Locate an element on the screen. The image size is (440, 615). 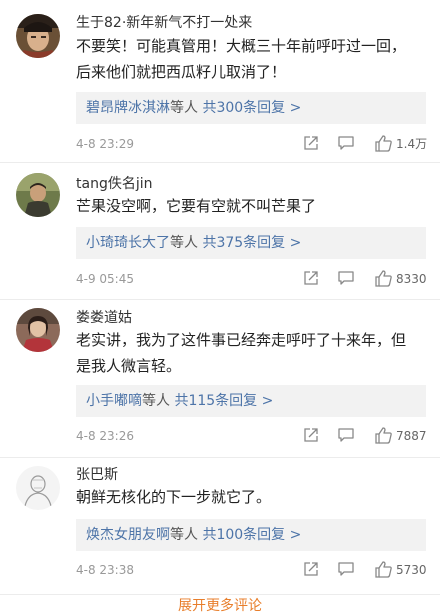
comment-text-line: 是我人微言轻。 is located at coordinates (129, 366).